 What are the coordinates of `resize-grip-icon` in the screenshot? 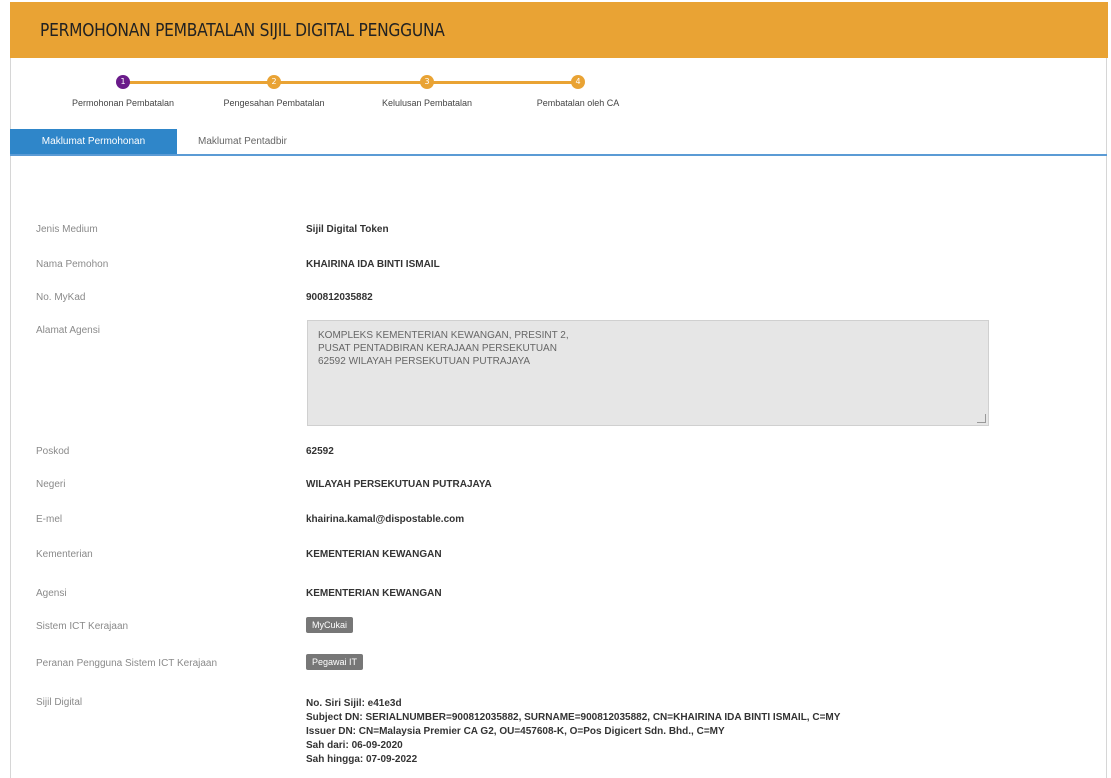 It's located at (981, 418).